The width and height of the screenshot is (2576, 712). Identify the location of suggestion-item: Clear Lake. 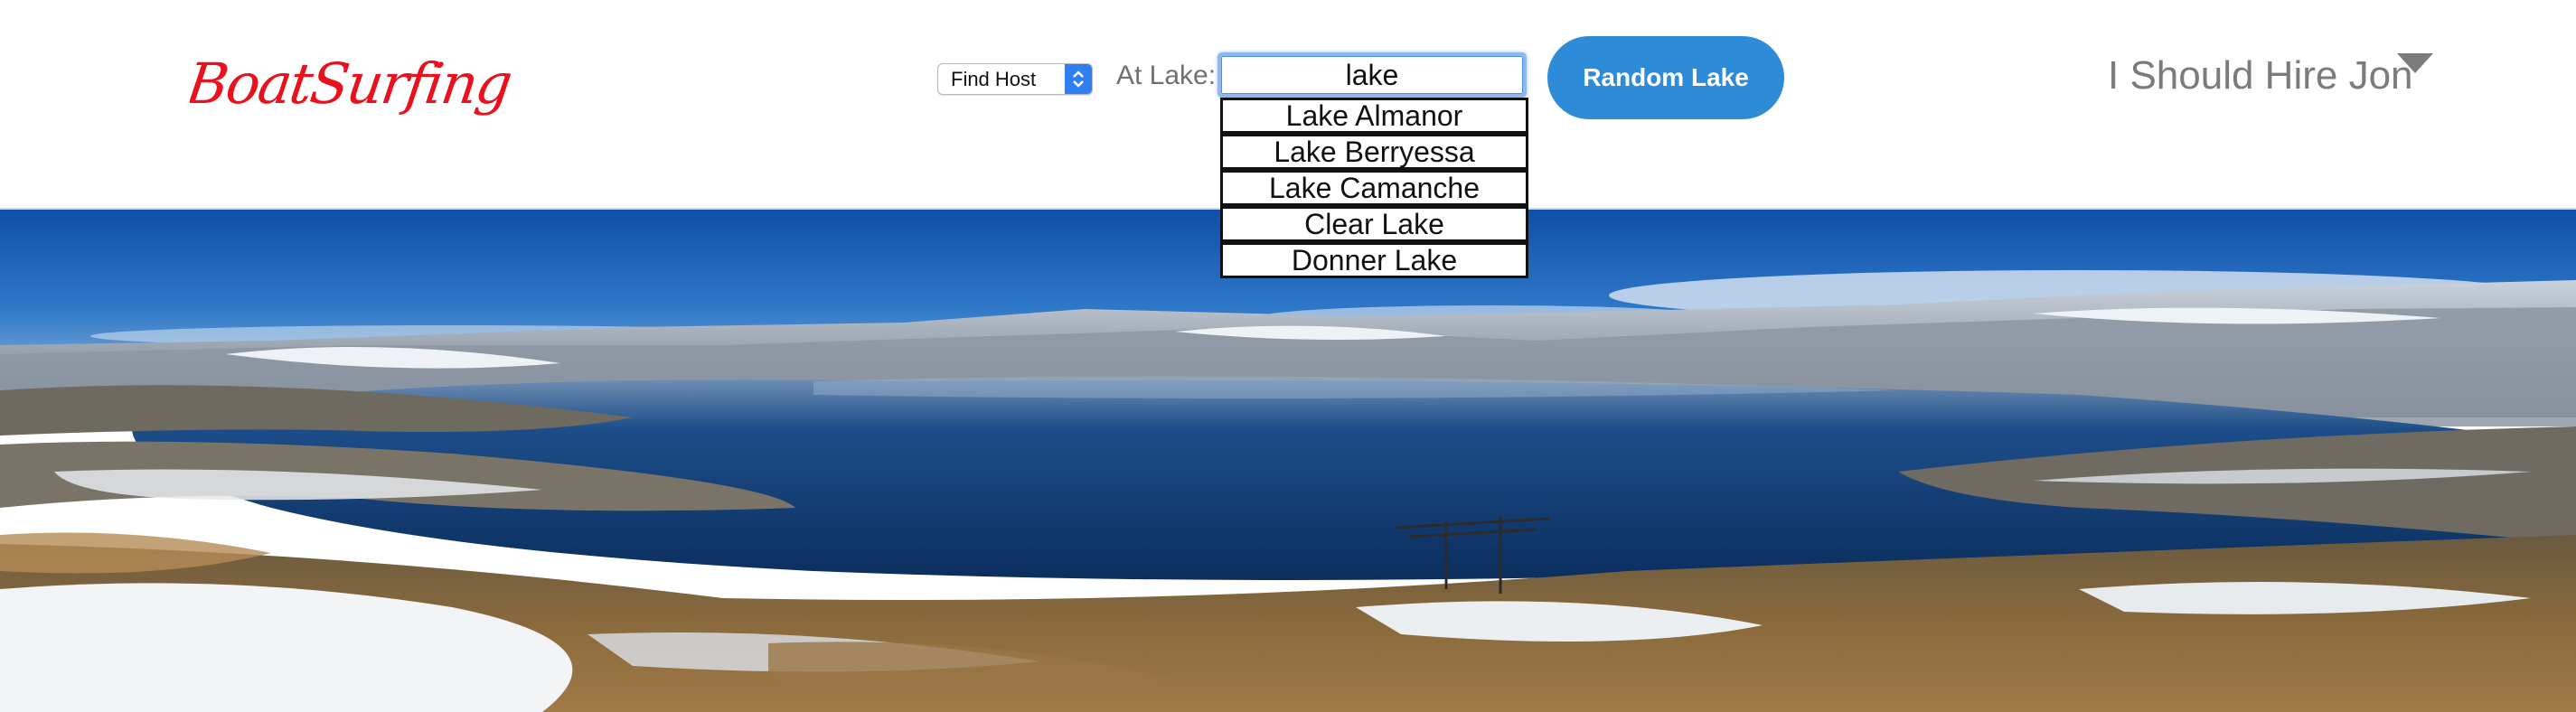
(1374, 224).